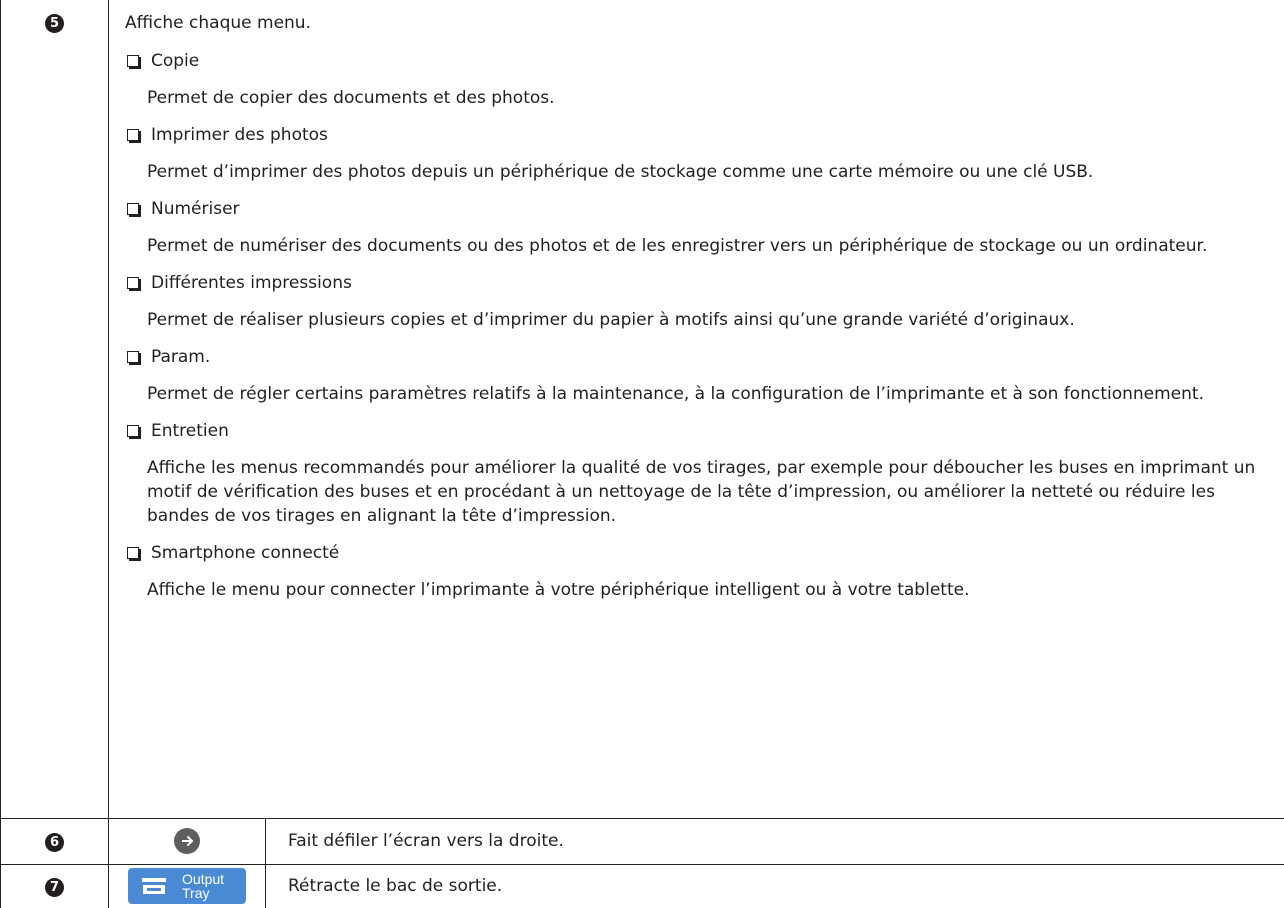 The width and height of the screenshot is (1284, 908). I want to click on menu-item-title: Smartphone connecté, so click(245, 553).